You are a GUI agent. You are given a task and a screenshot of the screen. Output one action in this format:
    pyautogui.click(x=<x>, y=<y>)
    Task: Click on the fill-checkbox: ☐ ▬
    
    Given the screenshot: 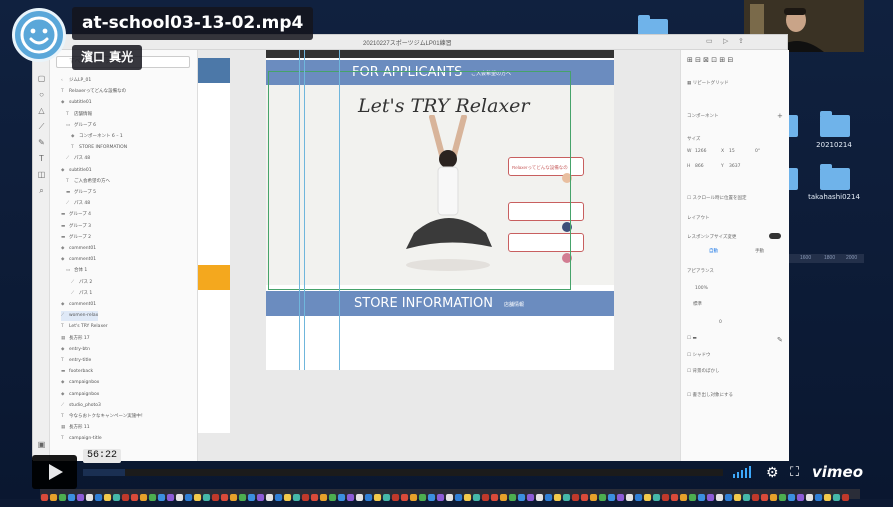 What is the action you would take?
    pyautogui.click(x=692, y=338)
    